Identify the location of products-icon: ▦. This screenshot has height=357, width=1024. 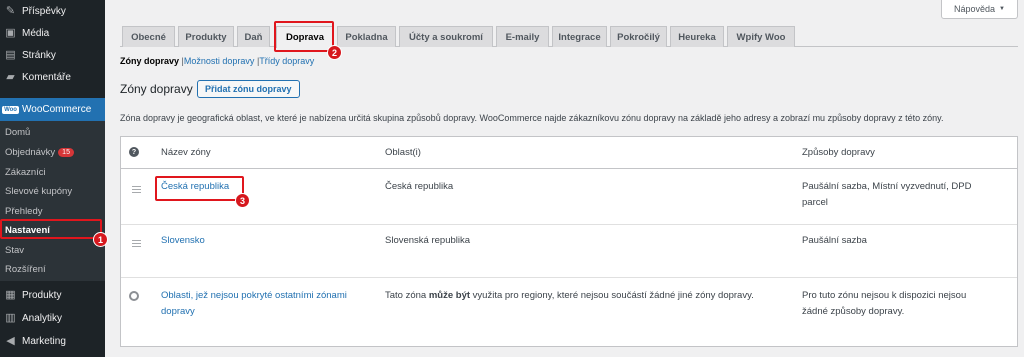
(10, 294).